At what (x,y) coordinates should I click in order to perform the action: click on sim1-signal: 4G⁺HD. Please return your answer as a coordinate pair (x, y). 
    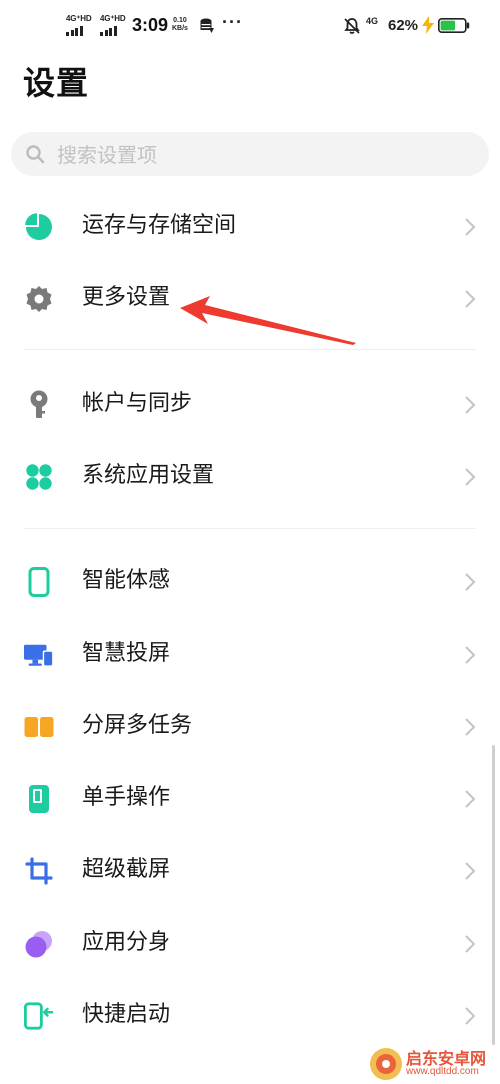
    Looking at the image, I should click on (82, 26).